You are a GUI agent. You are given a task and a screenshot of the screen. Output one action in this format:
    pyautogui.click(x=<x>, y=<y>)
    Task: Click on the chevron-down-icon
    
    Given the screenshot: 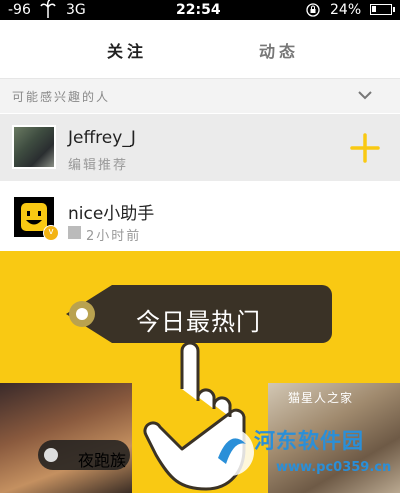 What is the action you would take?
    pyautogui.click(x=365, y=95)
    